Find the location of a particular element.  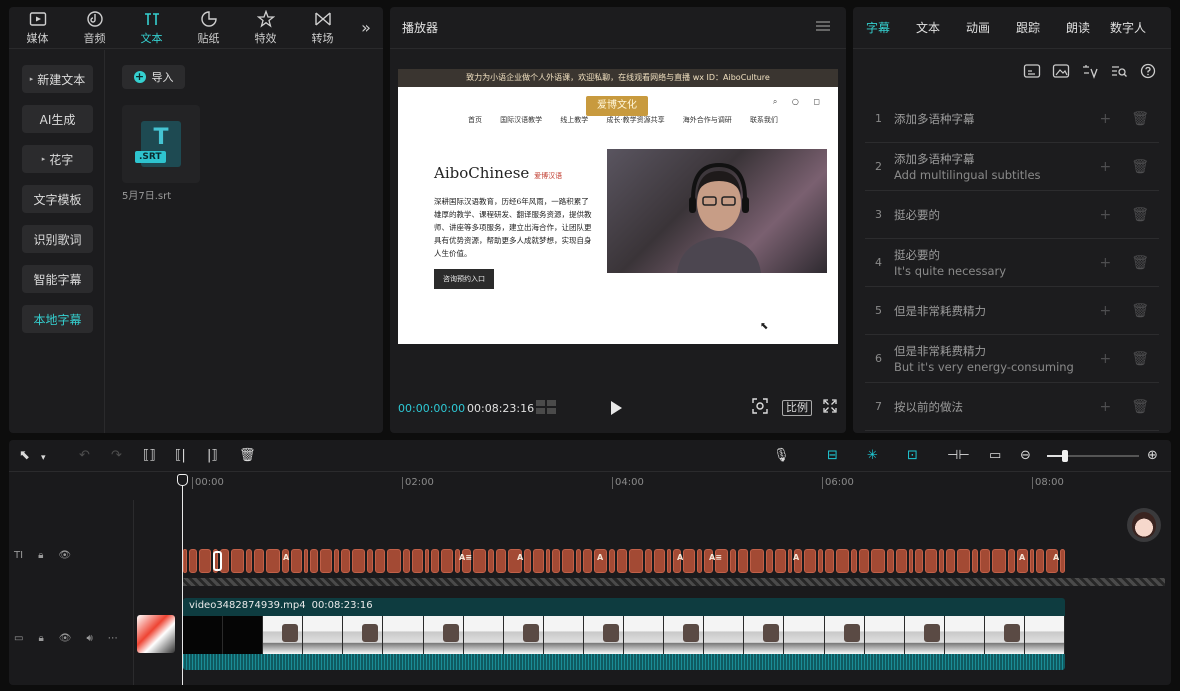

menu-fancy-text: ▸ 花字 is located at coordinates (57, 159).